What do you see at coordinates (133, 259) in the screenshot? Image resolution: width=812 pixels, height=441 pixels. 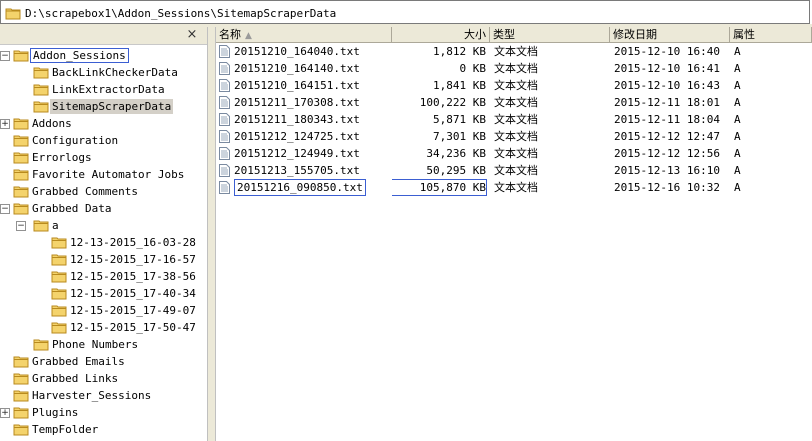 I see `tree-node-label: 12-15-2015_17-16-57` at bounding box center [133, 259].